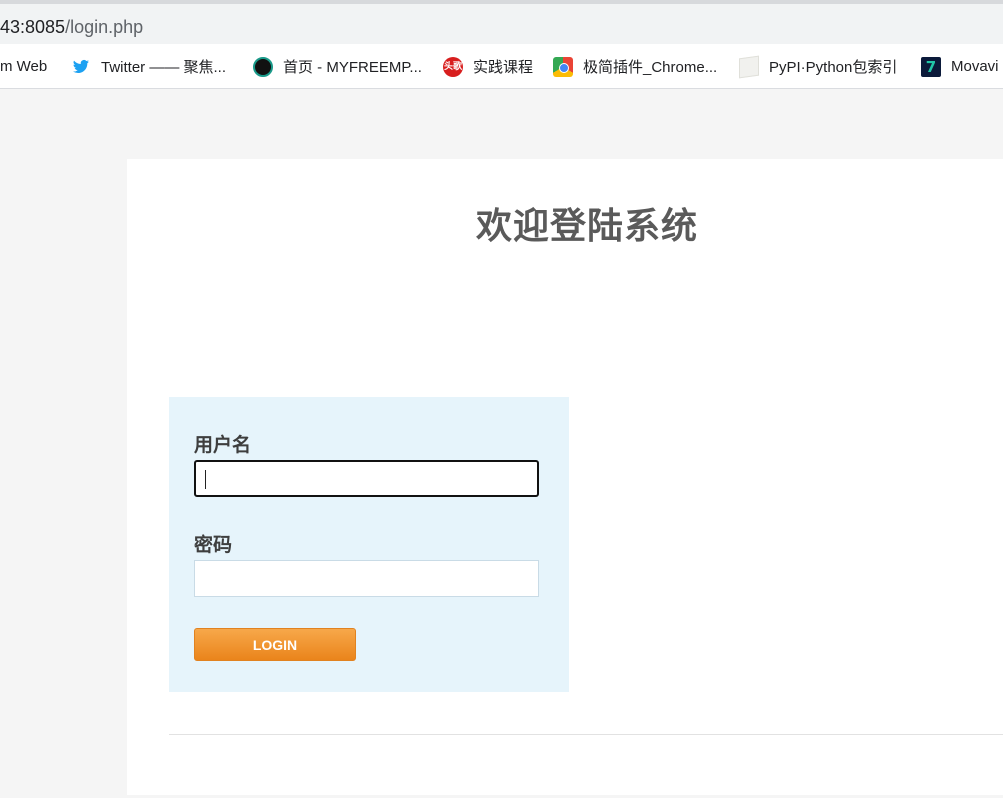 The height and width of the screenshot is (798, 1003). What do you see at coordinates (104, 27) in the screenshot?
I see `url-path: /login.php` at bounding box center [104, 27].